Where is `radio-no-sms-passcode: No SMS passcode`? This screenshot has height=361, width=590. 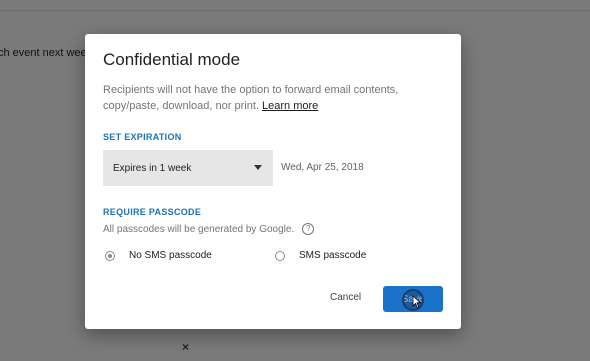
radio-no-sms-passcode: No SMS passcode is located at coordinates (158, 255).